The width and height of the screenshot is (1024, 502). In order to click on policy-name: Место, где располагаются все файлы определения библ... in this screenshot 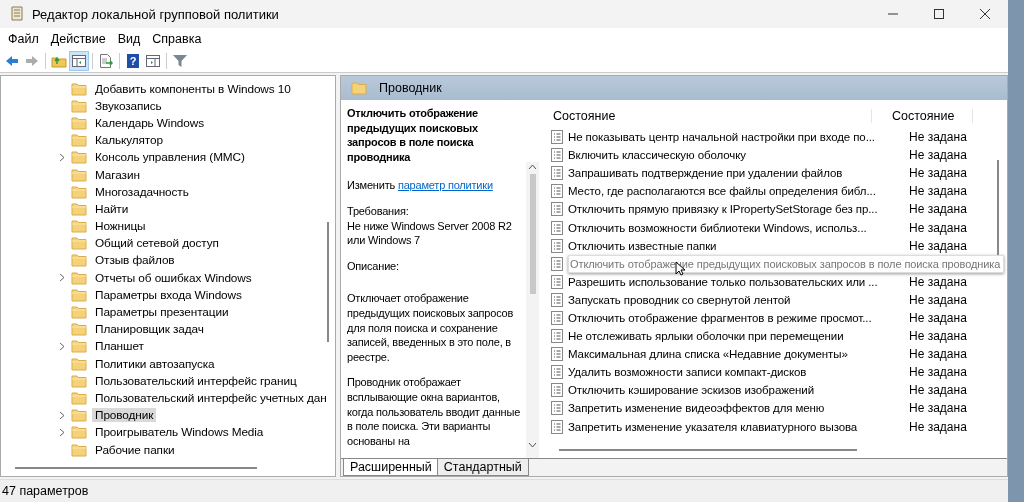, I will do `click(736, 191)`.